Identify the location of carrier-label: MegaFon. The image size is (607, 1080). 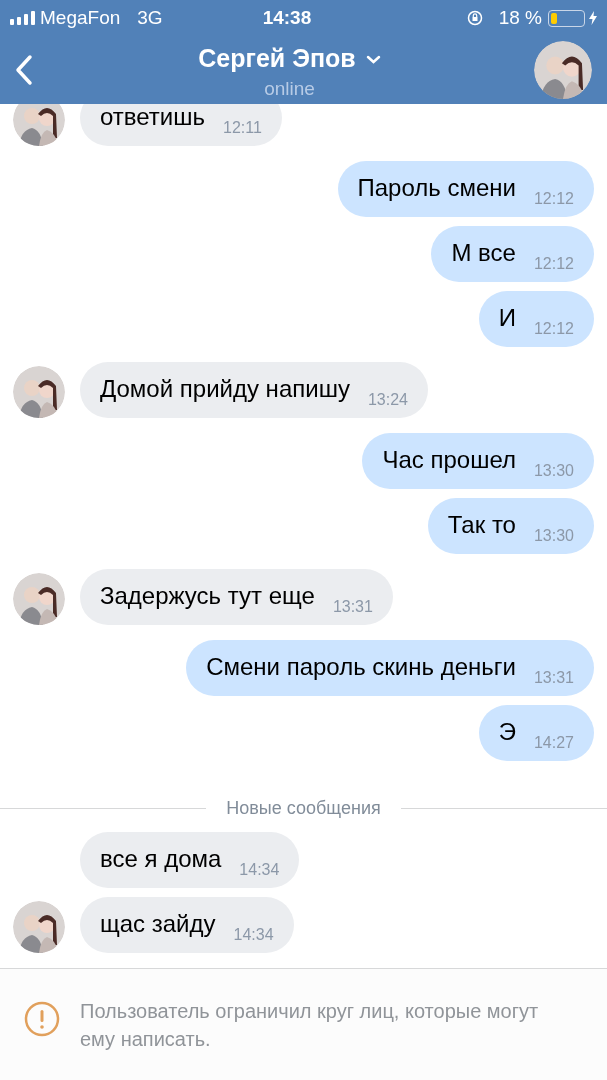
(80, 17).